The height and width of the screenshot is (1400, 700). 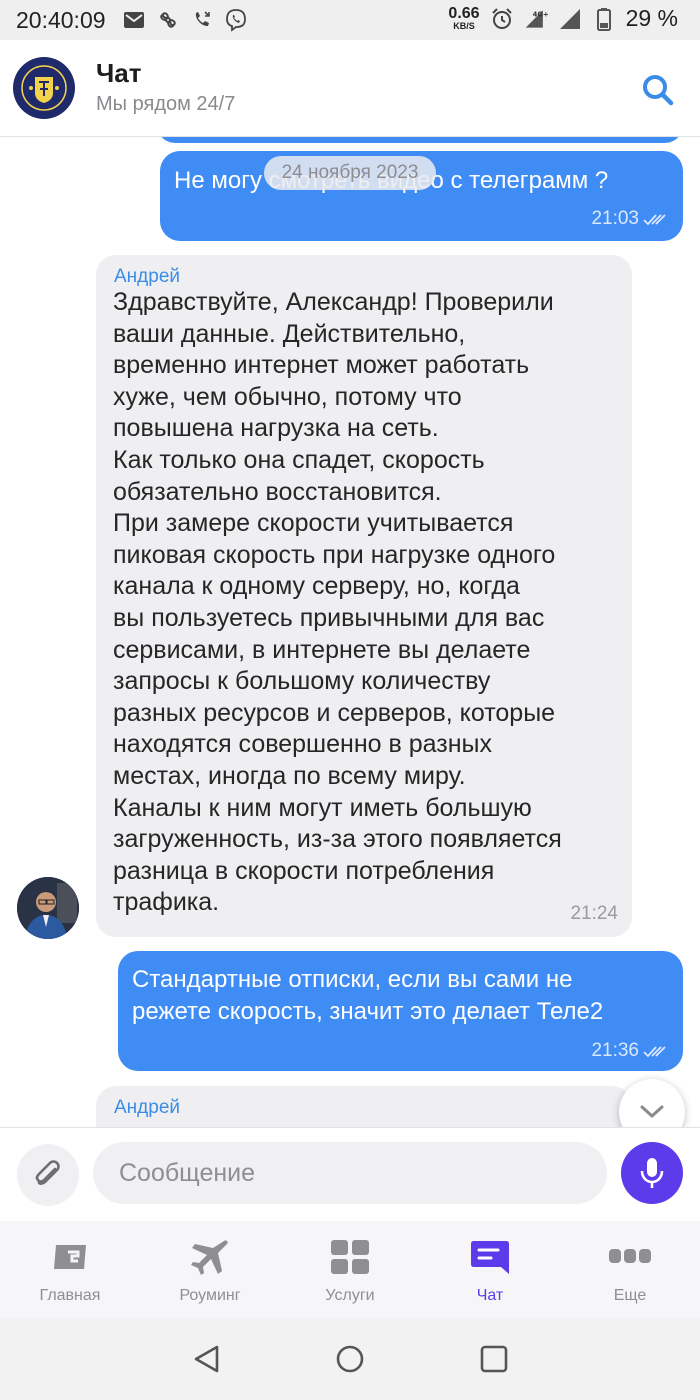 I want to click on message-meta: 21:03, so click(x=629, y=219).